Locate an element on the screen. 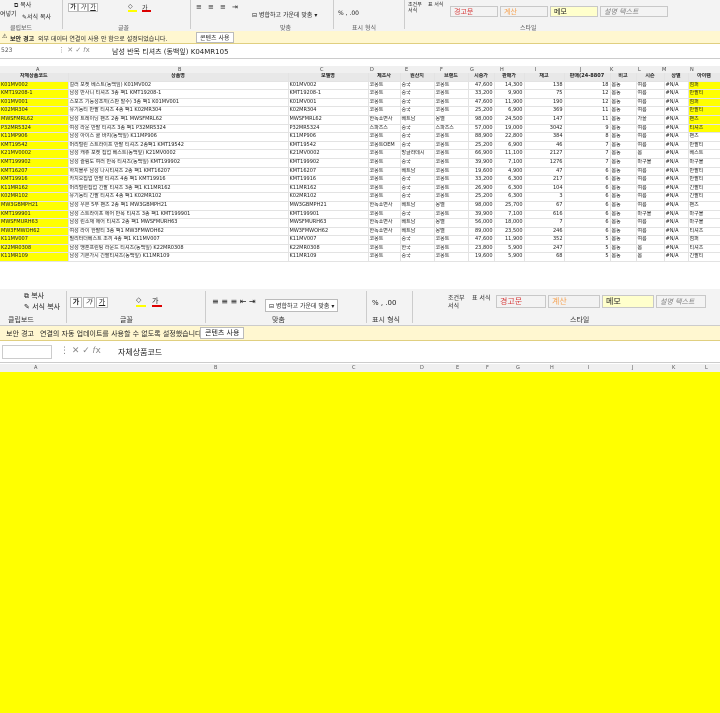 The width and height of the screenshot is (720, 713). table-cell: 9,900 is located at coordinates (509, 94).